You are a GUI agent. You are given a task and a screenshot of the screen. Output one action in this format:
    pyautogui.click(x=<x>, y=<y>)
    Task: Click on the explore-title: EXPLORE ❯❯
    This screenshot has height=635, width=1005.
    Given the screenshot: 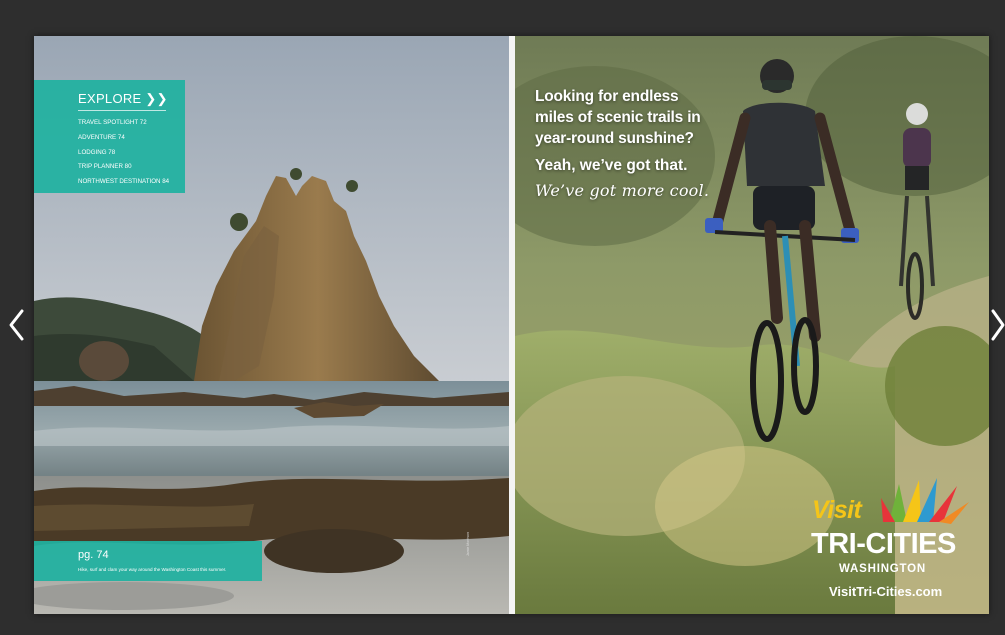 What is the action you would take?
    pyautogui.click(x=123, y=98)
    